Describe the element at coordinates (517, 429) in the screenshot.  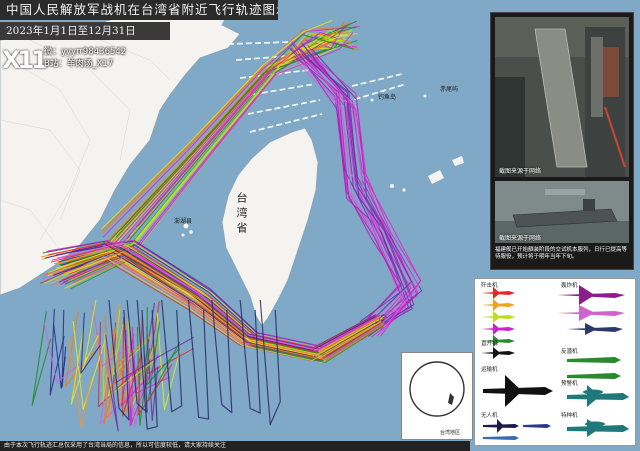
I see `uav-silhouette-icon` at that location.